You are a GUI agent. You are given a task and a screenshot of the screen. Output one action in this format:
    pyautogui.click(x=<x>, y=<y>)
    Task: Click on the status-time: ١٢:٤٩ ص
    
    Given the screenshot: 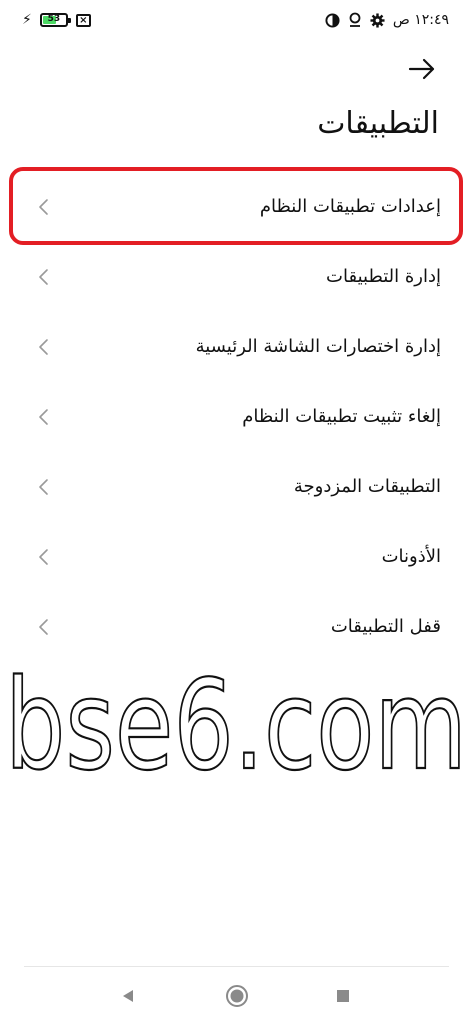 What is the action you would take?
    pyautogui.click(x=420, y=20)
    